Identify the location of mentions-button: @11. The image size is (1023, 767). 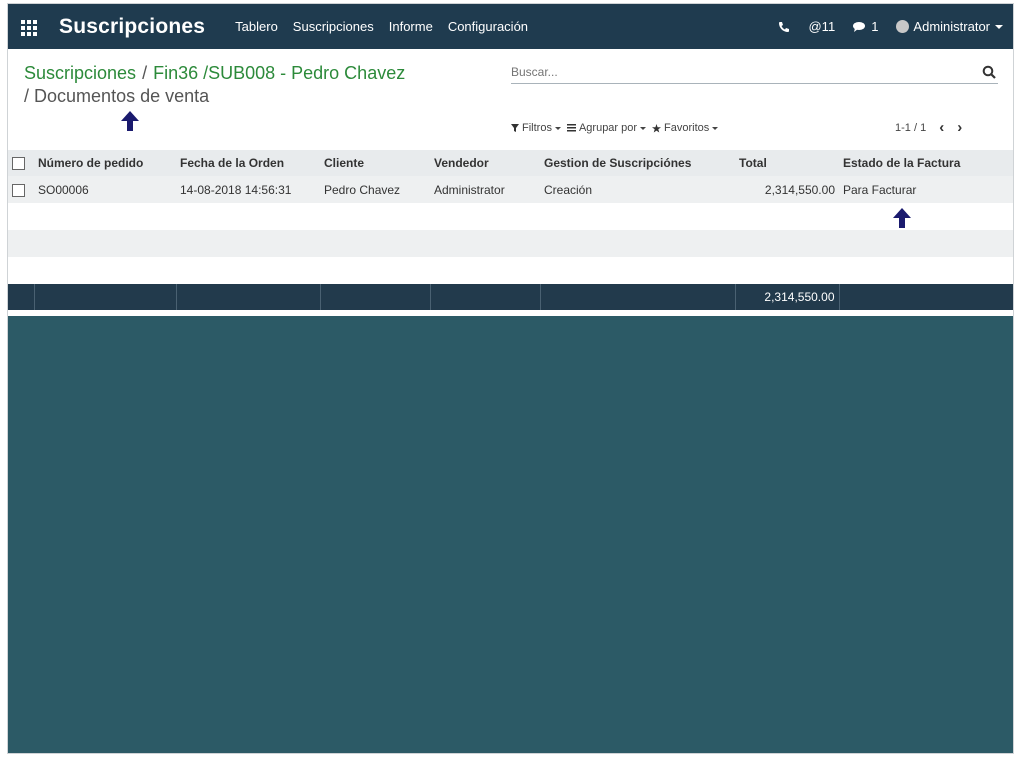
(821, 26).